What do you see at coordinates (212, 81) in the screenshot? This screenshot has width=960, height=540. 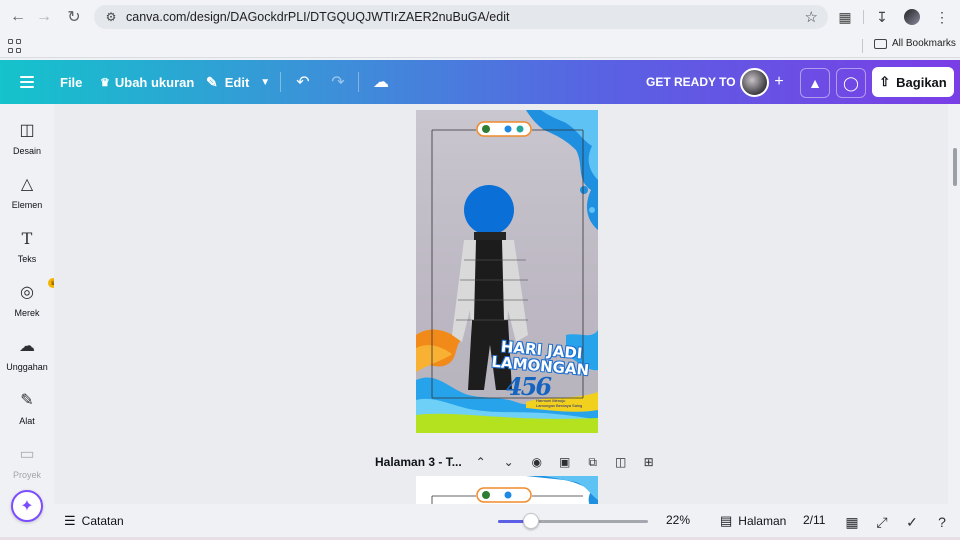 I see `pencil-icon: ✎` at bounding box center [212, 81].